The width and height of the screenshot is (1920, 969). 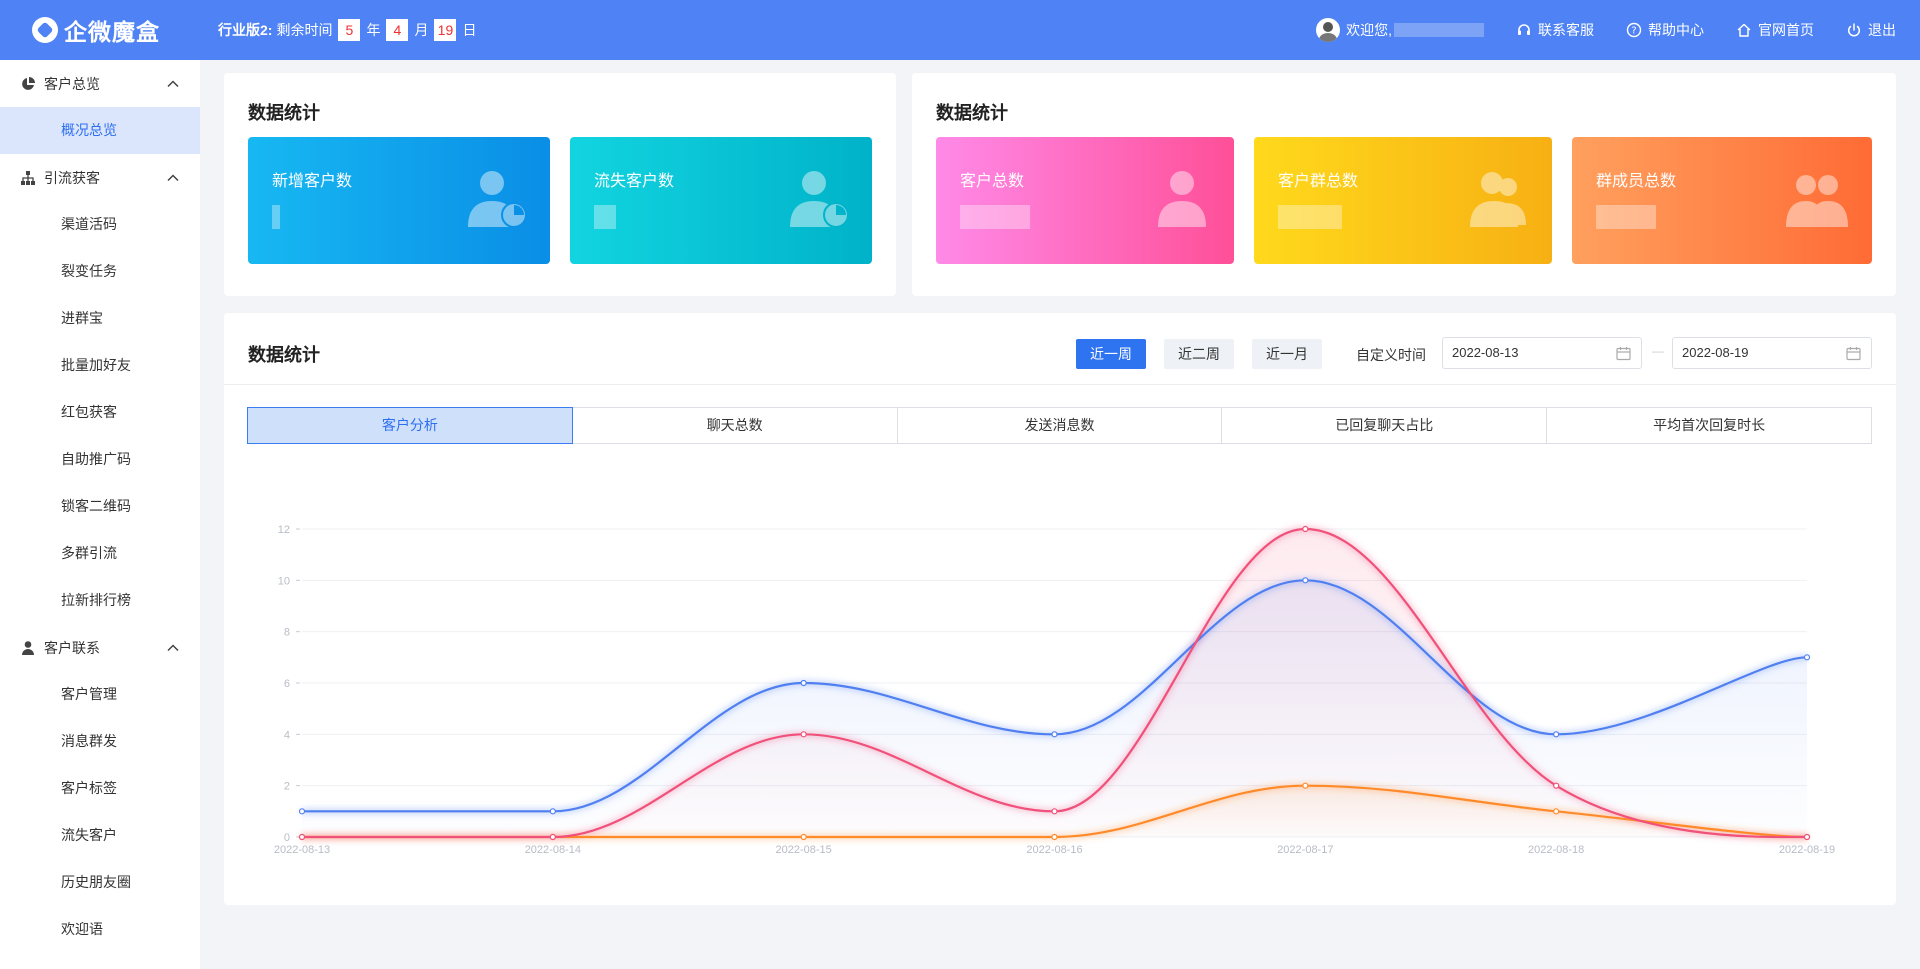 I want to click on help-center-link: ? 帮助中心, so click(x=1665, y=30).